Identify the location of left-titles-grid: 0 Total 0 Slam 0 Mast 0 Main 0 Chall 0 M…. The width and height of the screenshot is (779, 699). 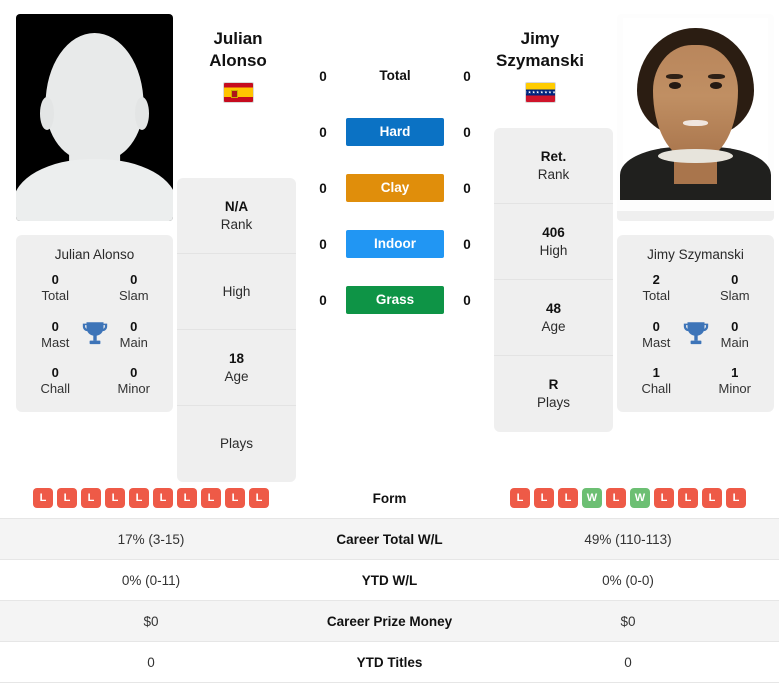
(94, 335).